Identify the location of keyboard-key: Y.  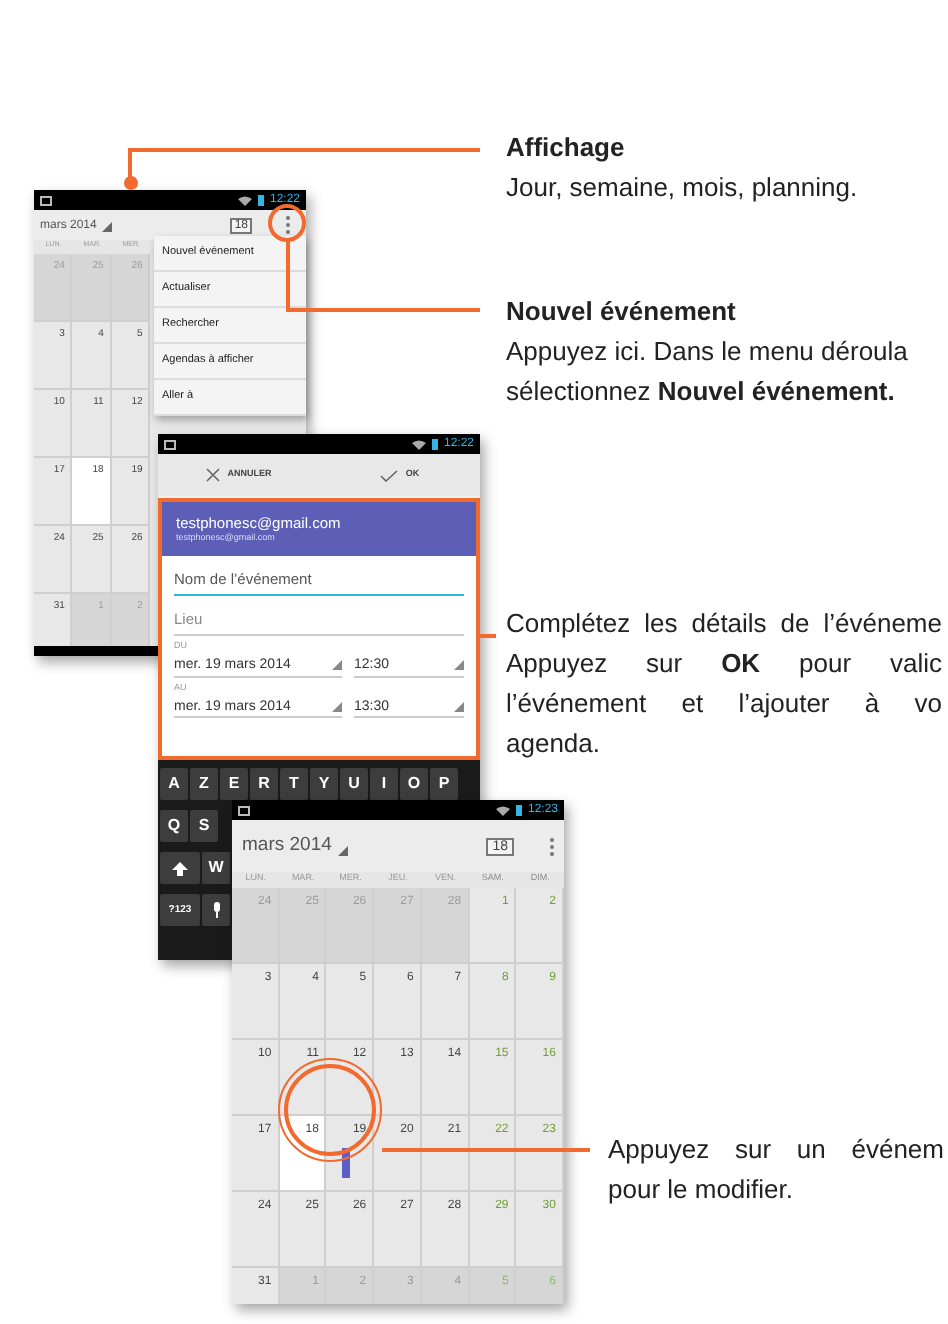
(324, 784).